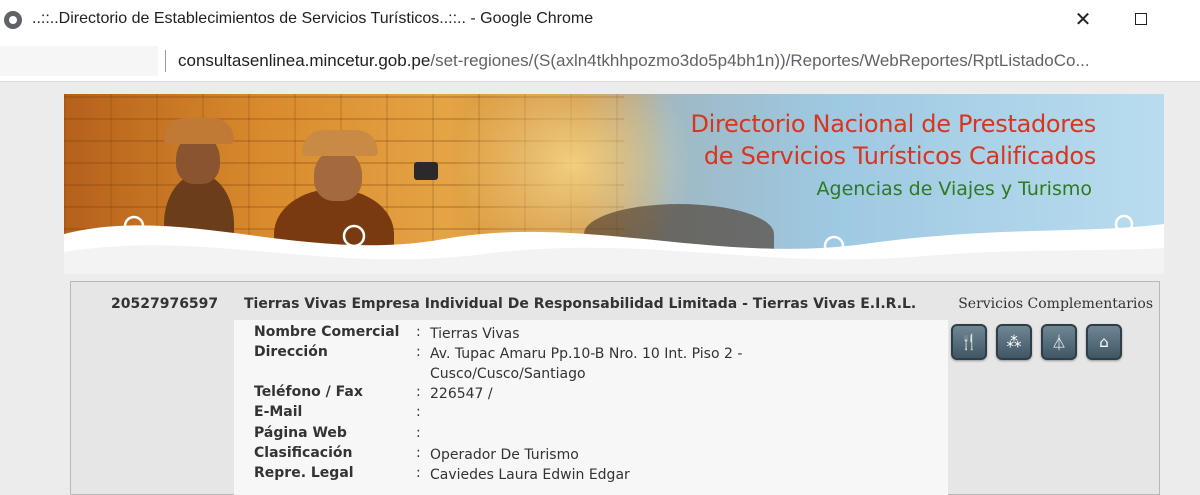 This screenshot has height=495, width=1200. What do you see at coordinates (304, 473) in the screenshot?
I see `field-label: Repre. Legal` at bounding box center [304, 473].